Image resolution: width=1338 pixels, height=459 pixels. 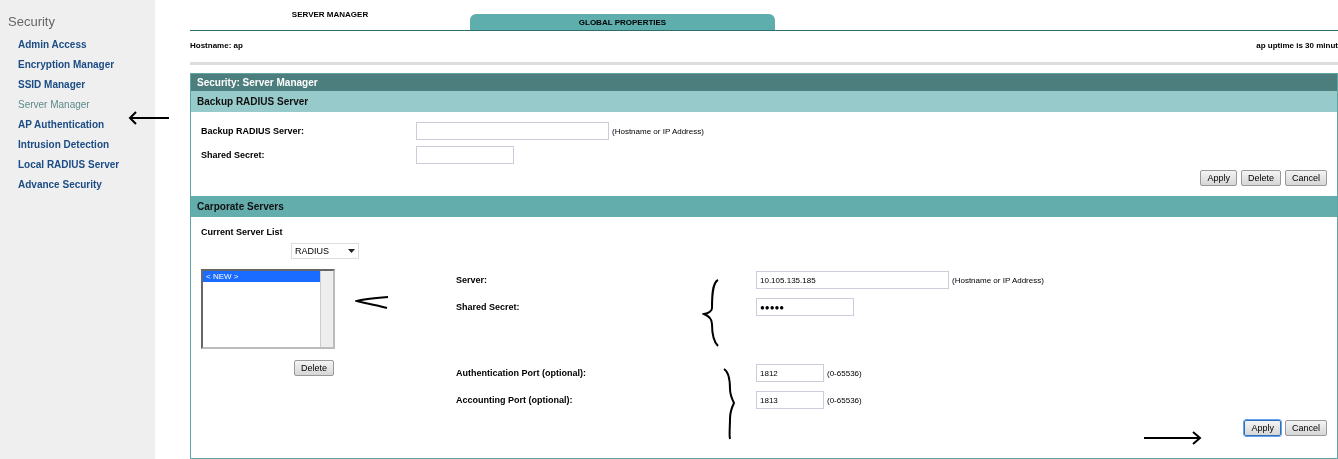 What do you see at coordinates (1173, 438) in the screenshot?
I see `right-arrow-drawing` at bounding box center [1173, 438].